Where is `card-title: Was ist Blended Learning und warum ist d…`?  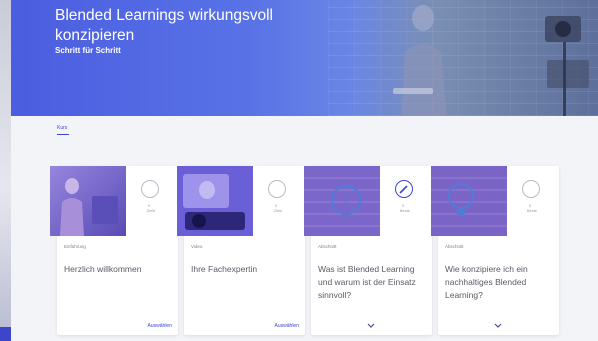 card-title: Was ist Blended Learning und warum ist d… is located at coordinates (367, 282).